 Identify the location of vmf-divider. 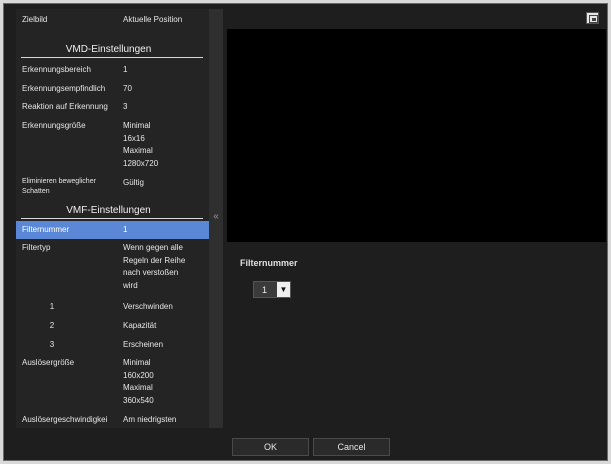
(112, 218).